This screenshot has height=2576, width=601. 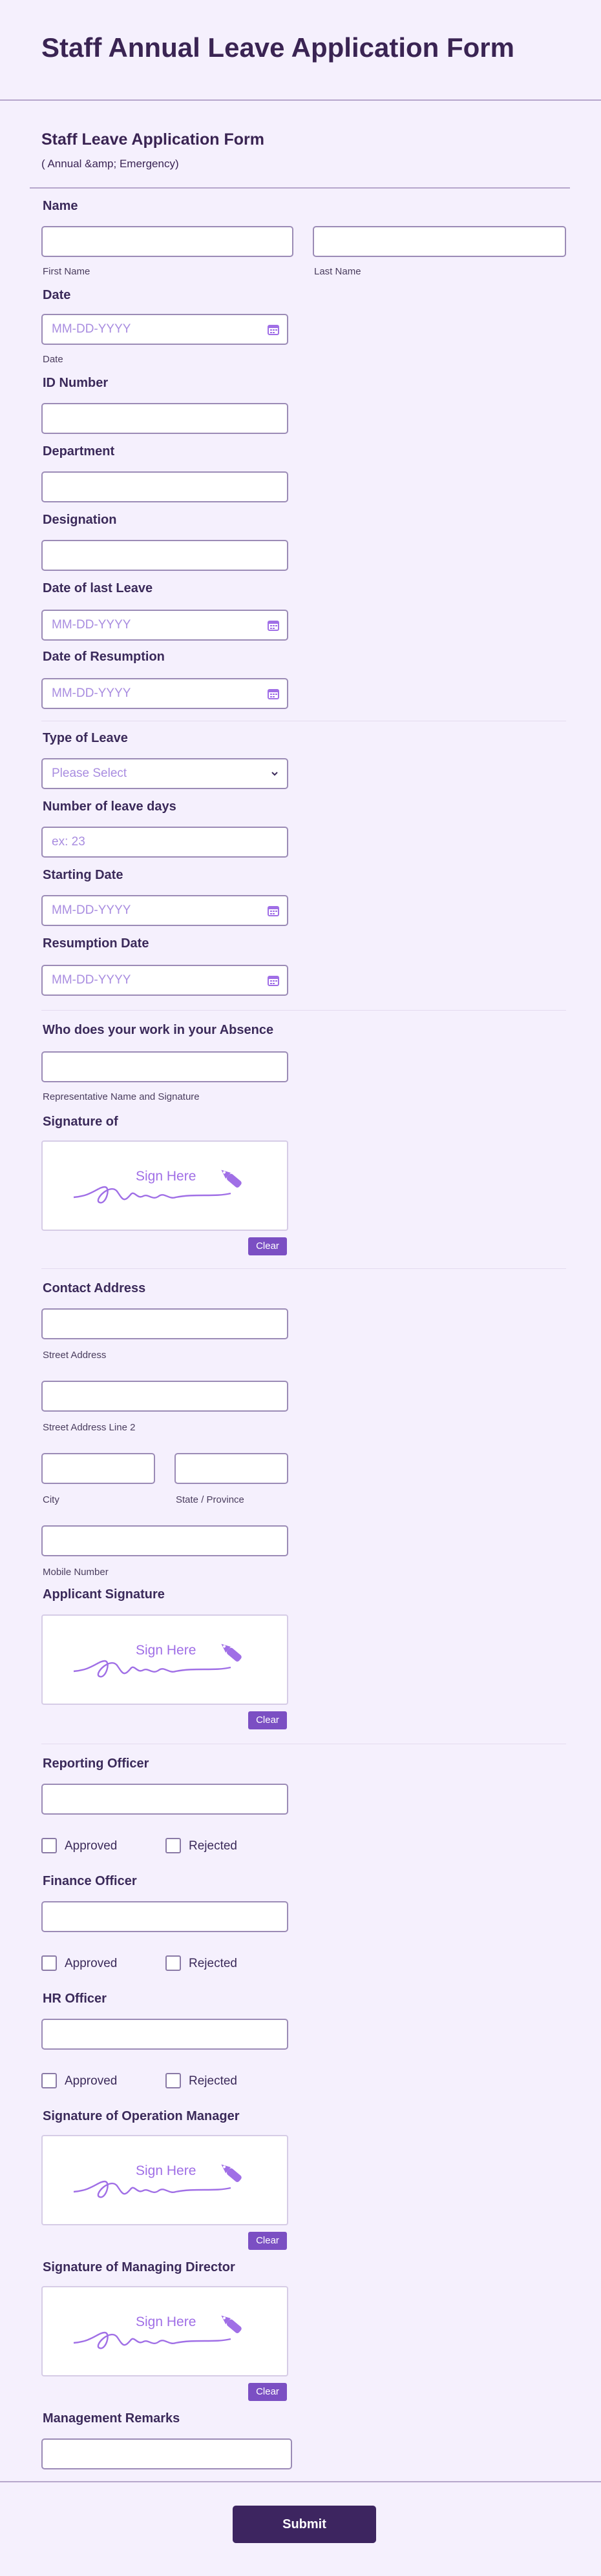 What do you see at coordinates (267, 2392) in the screenshot?
I see `clear-md-signature-button: Clear` at bounding box center [267, 2392].